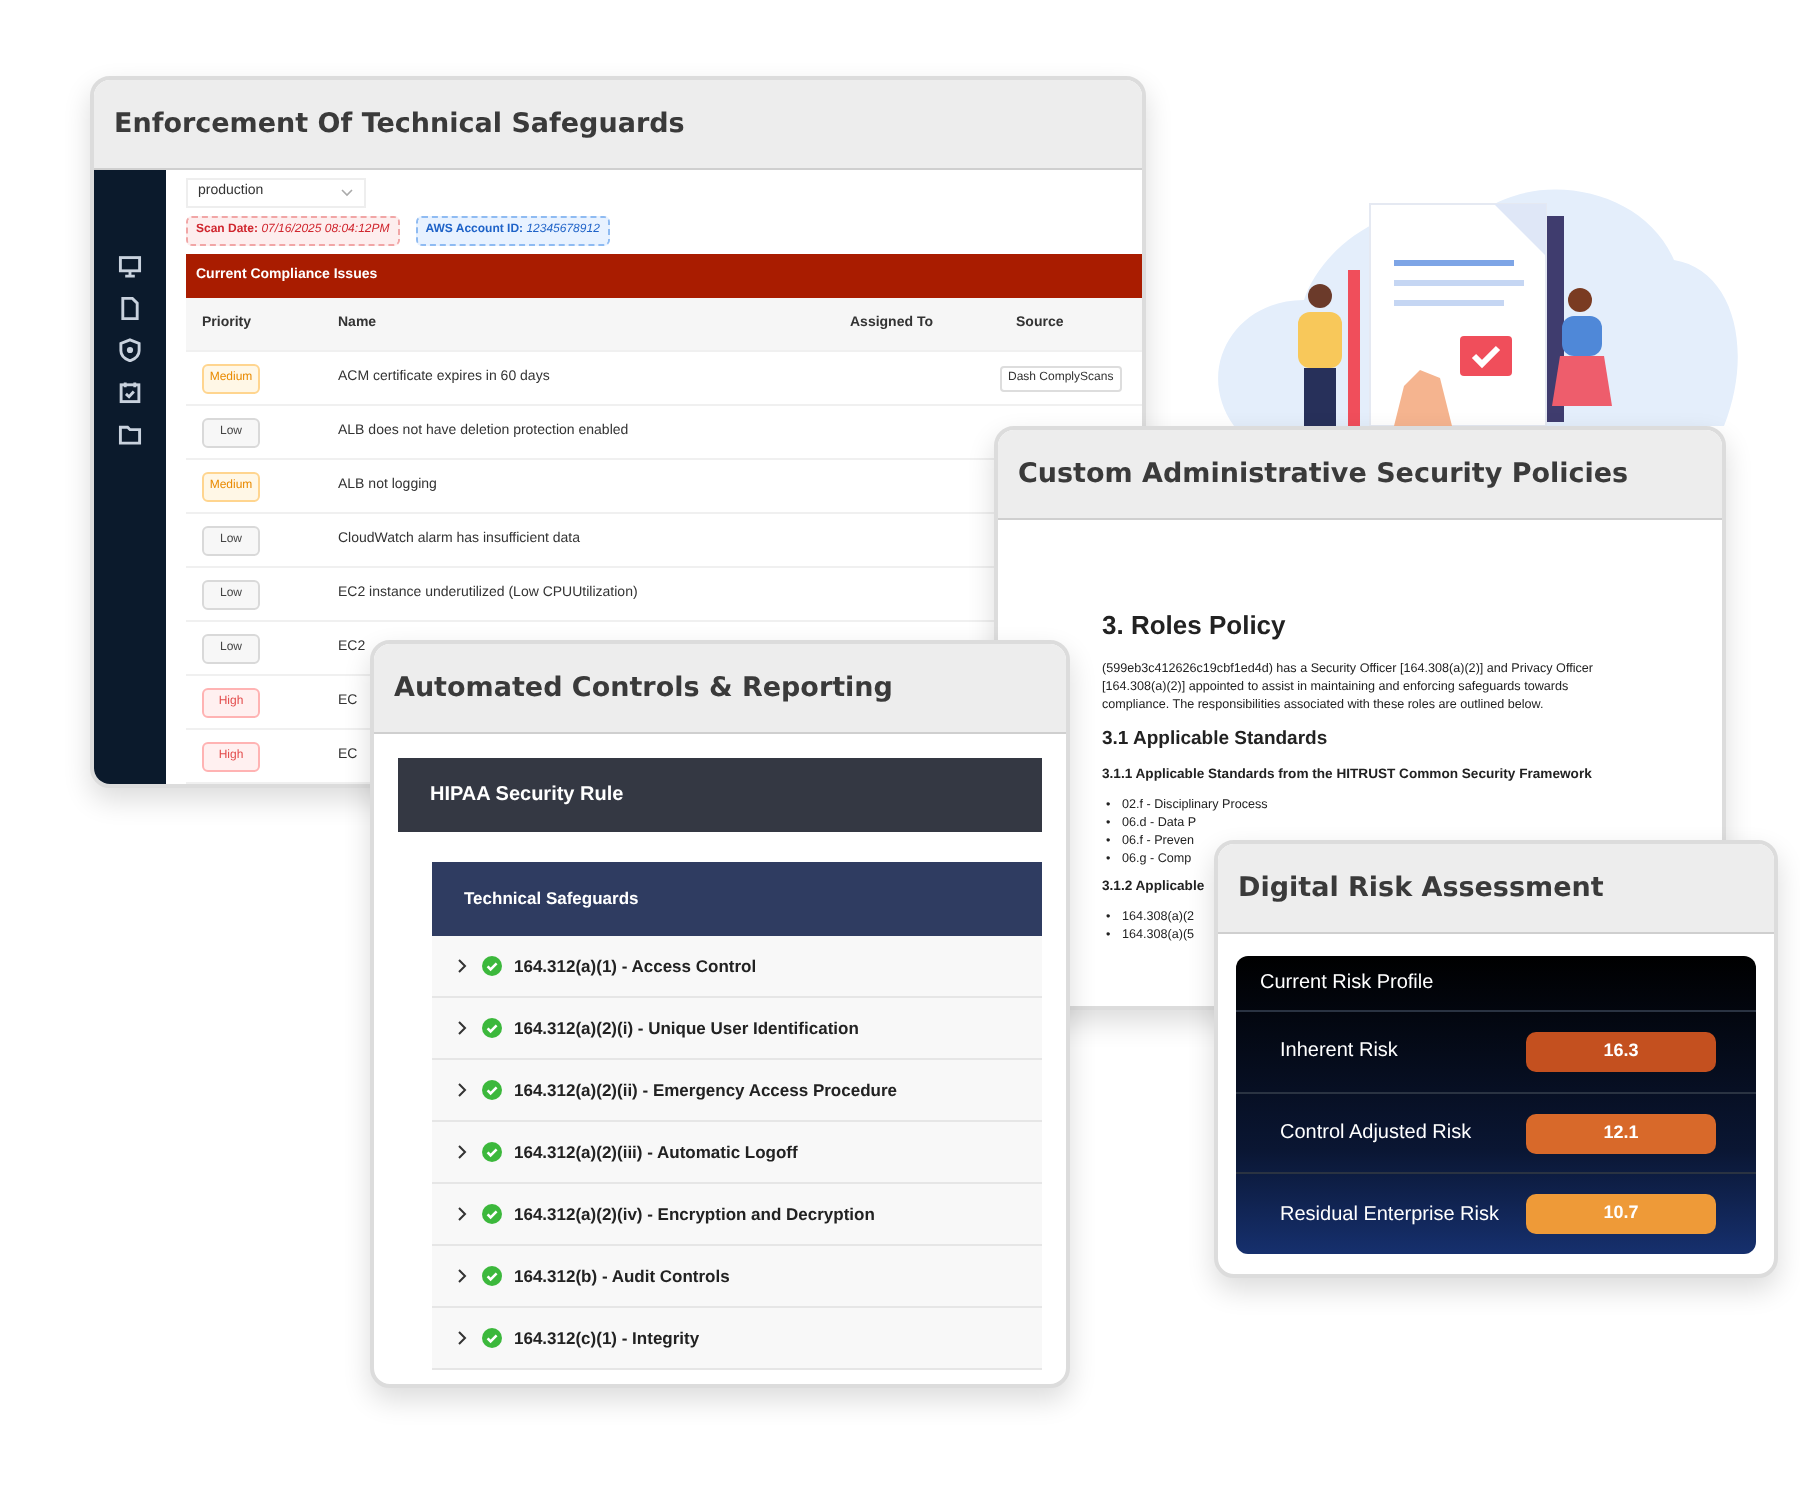 Image resolution: width=1800 pixels, height=1500 pixels. Describe the element at coordinates (347, 193) in the screenshot. I see `caret-icon` at that location.